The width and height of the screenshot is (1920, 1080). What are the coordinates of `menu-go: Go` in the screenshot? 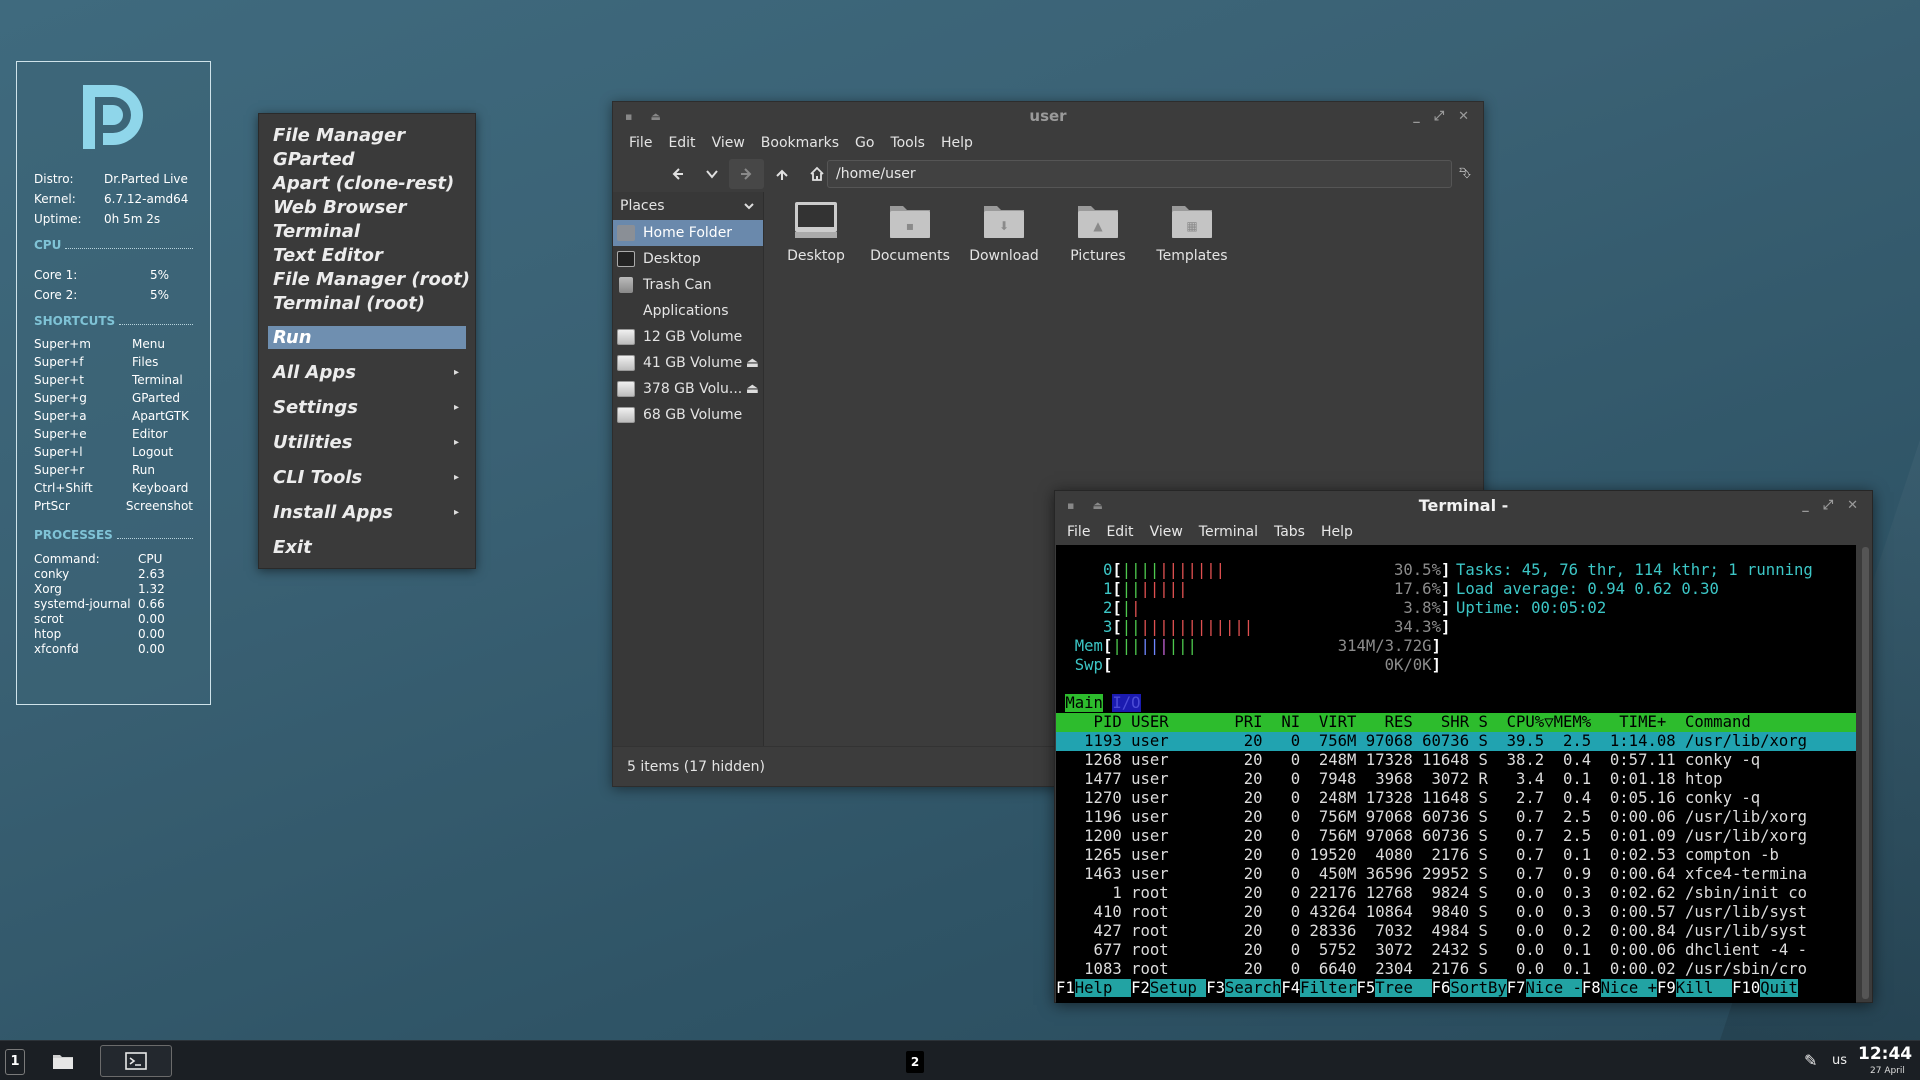 It's located at (864, 143).